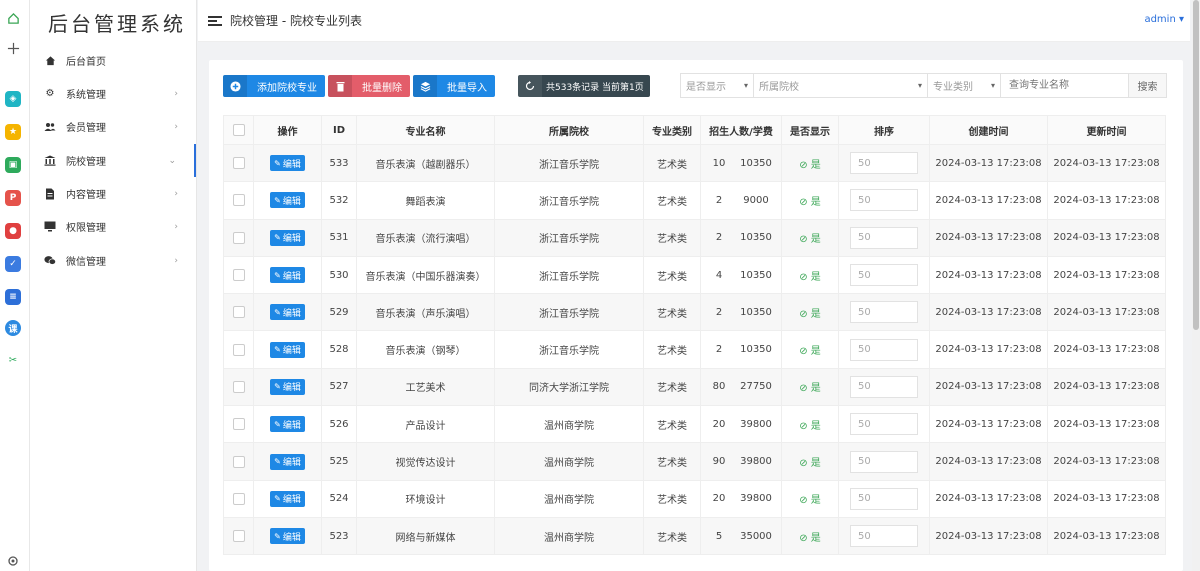 The image size is (1200, 571). What do you see at coordinates (13, 48) in the screenshot?
I see `plus-icon` at bounding box center [13, 48].